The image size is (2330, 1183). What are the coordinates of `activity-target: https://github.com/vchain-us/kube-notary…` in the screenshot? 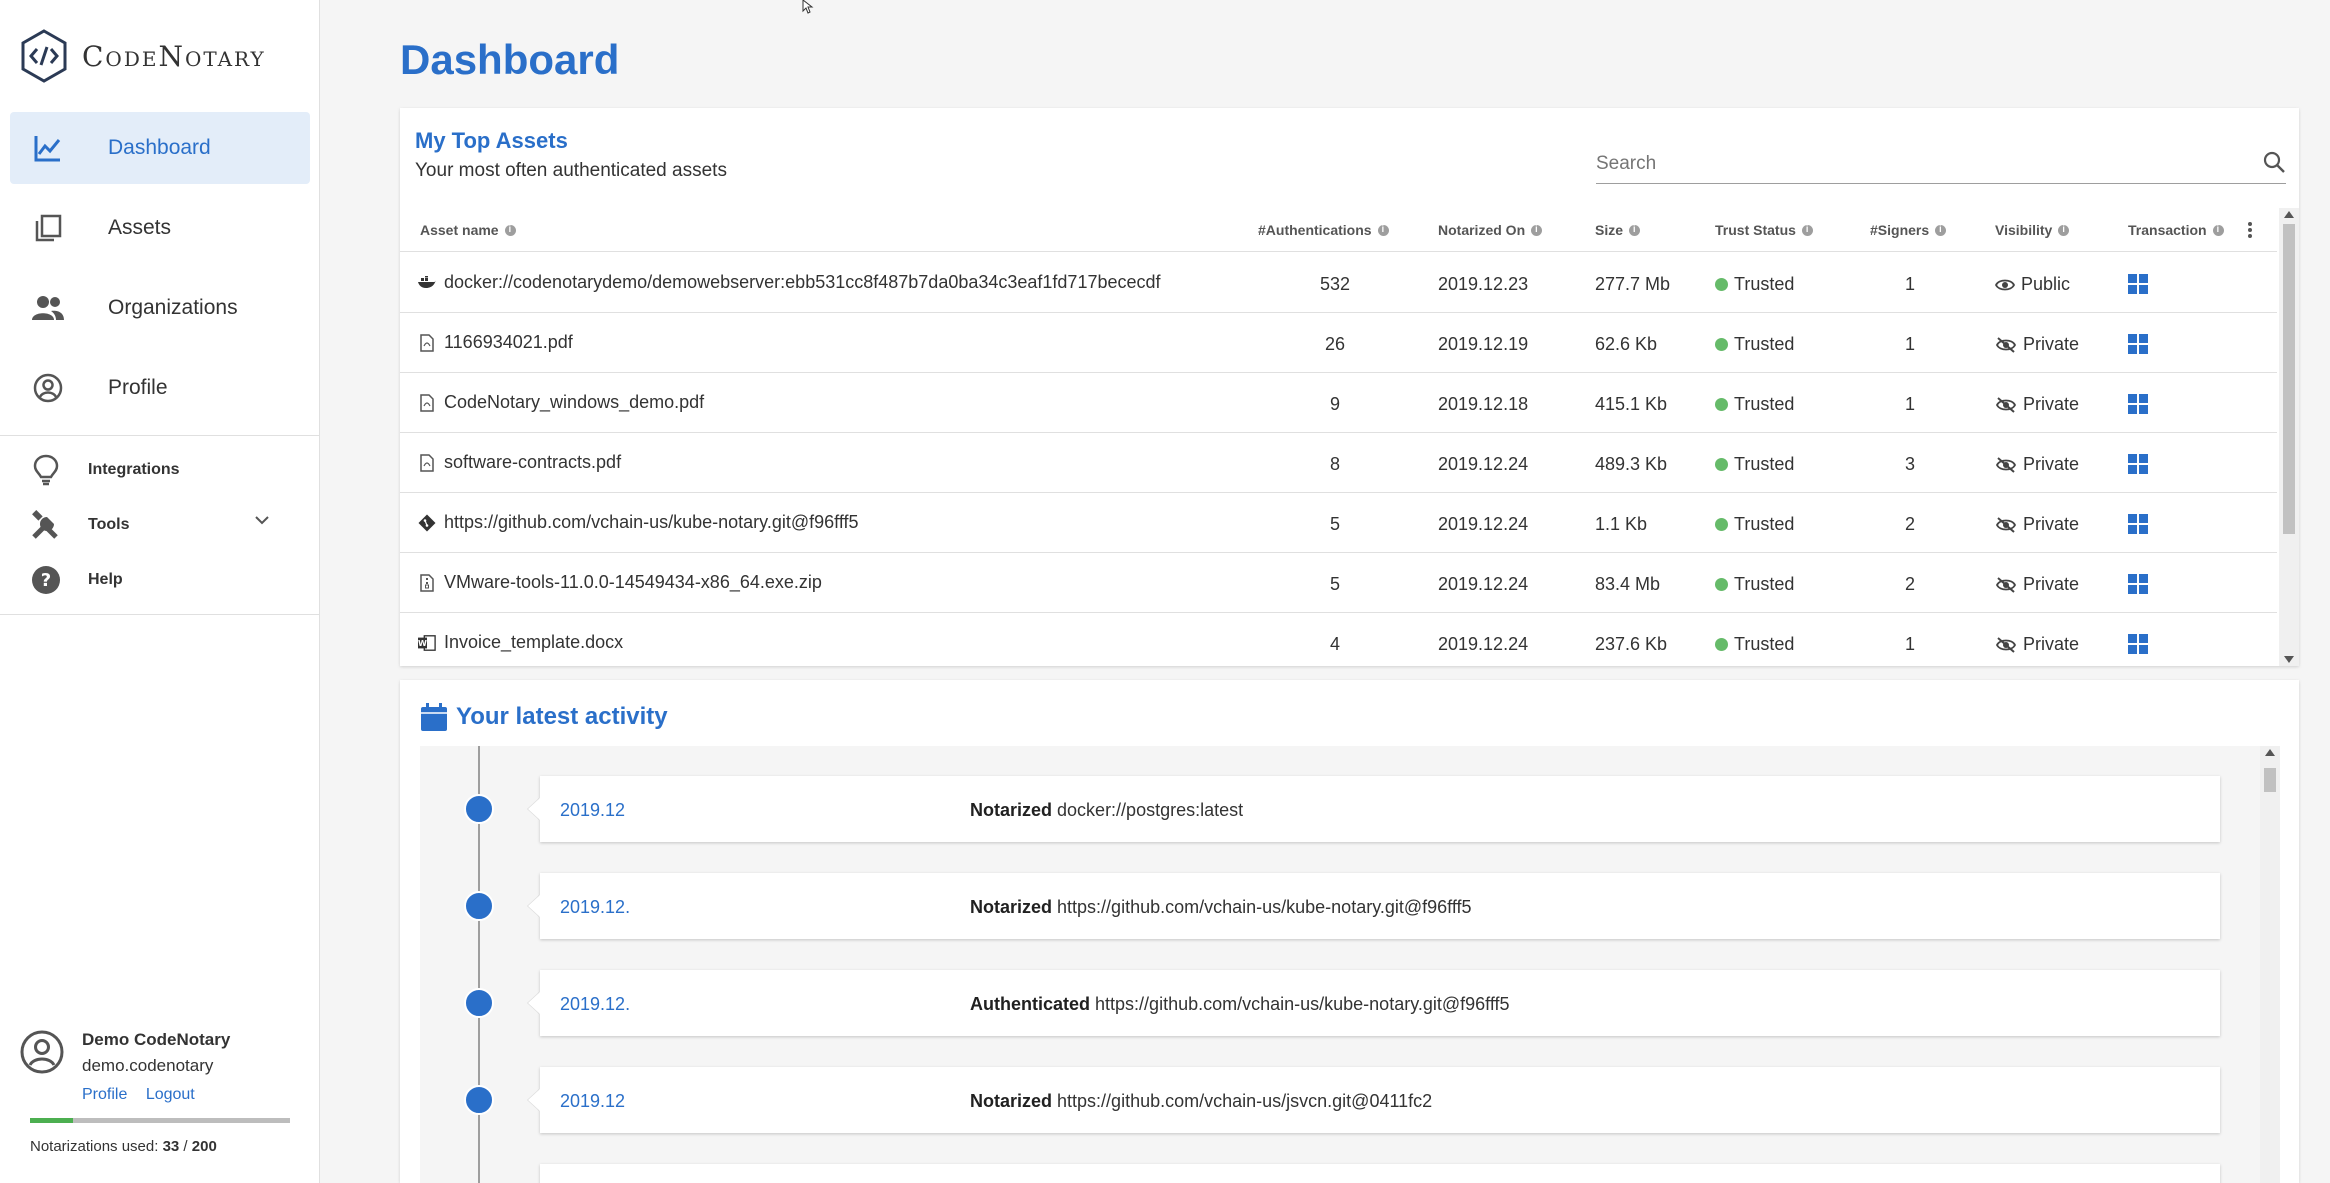 It's located at (1264, 907).